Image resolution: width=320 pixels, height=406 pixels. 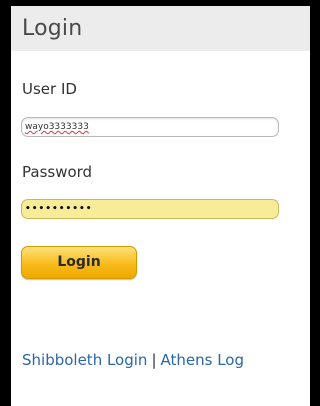 What do you see at coordinates (150, 127) in the screenshot?
I see `user-id-input: wayo3333333` at bounding box center [150, 127].